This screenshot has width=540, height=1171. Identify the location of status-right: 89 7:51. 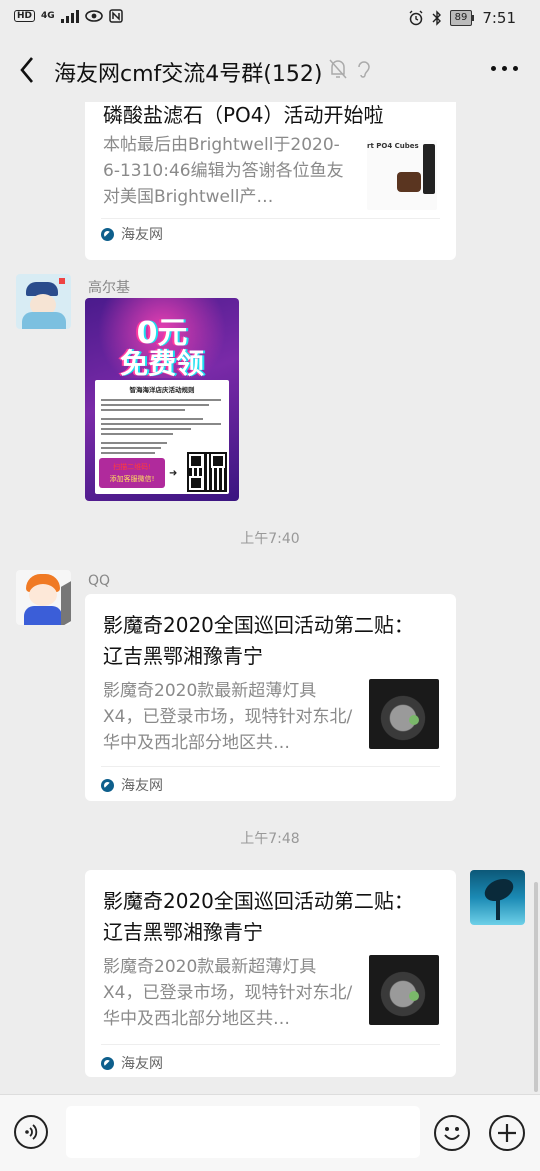
(462, 18).